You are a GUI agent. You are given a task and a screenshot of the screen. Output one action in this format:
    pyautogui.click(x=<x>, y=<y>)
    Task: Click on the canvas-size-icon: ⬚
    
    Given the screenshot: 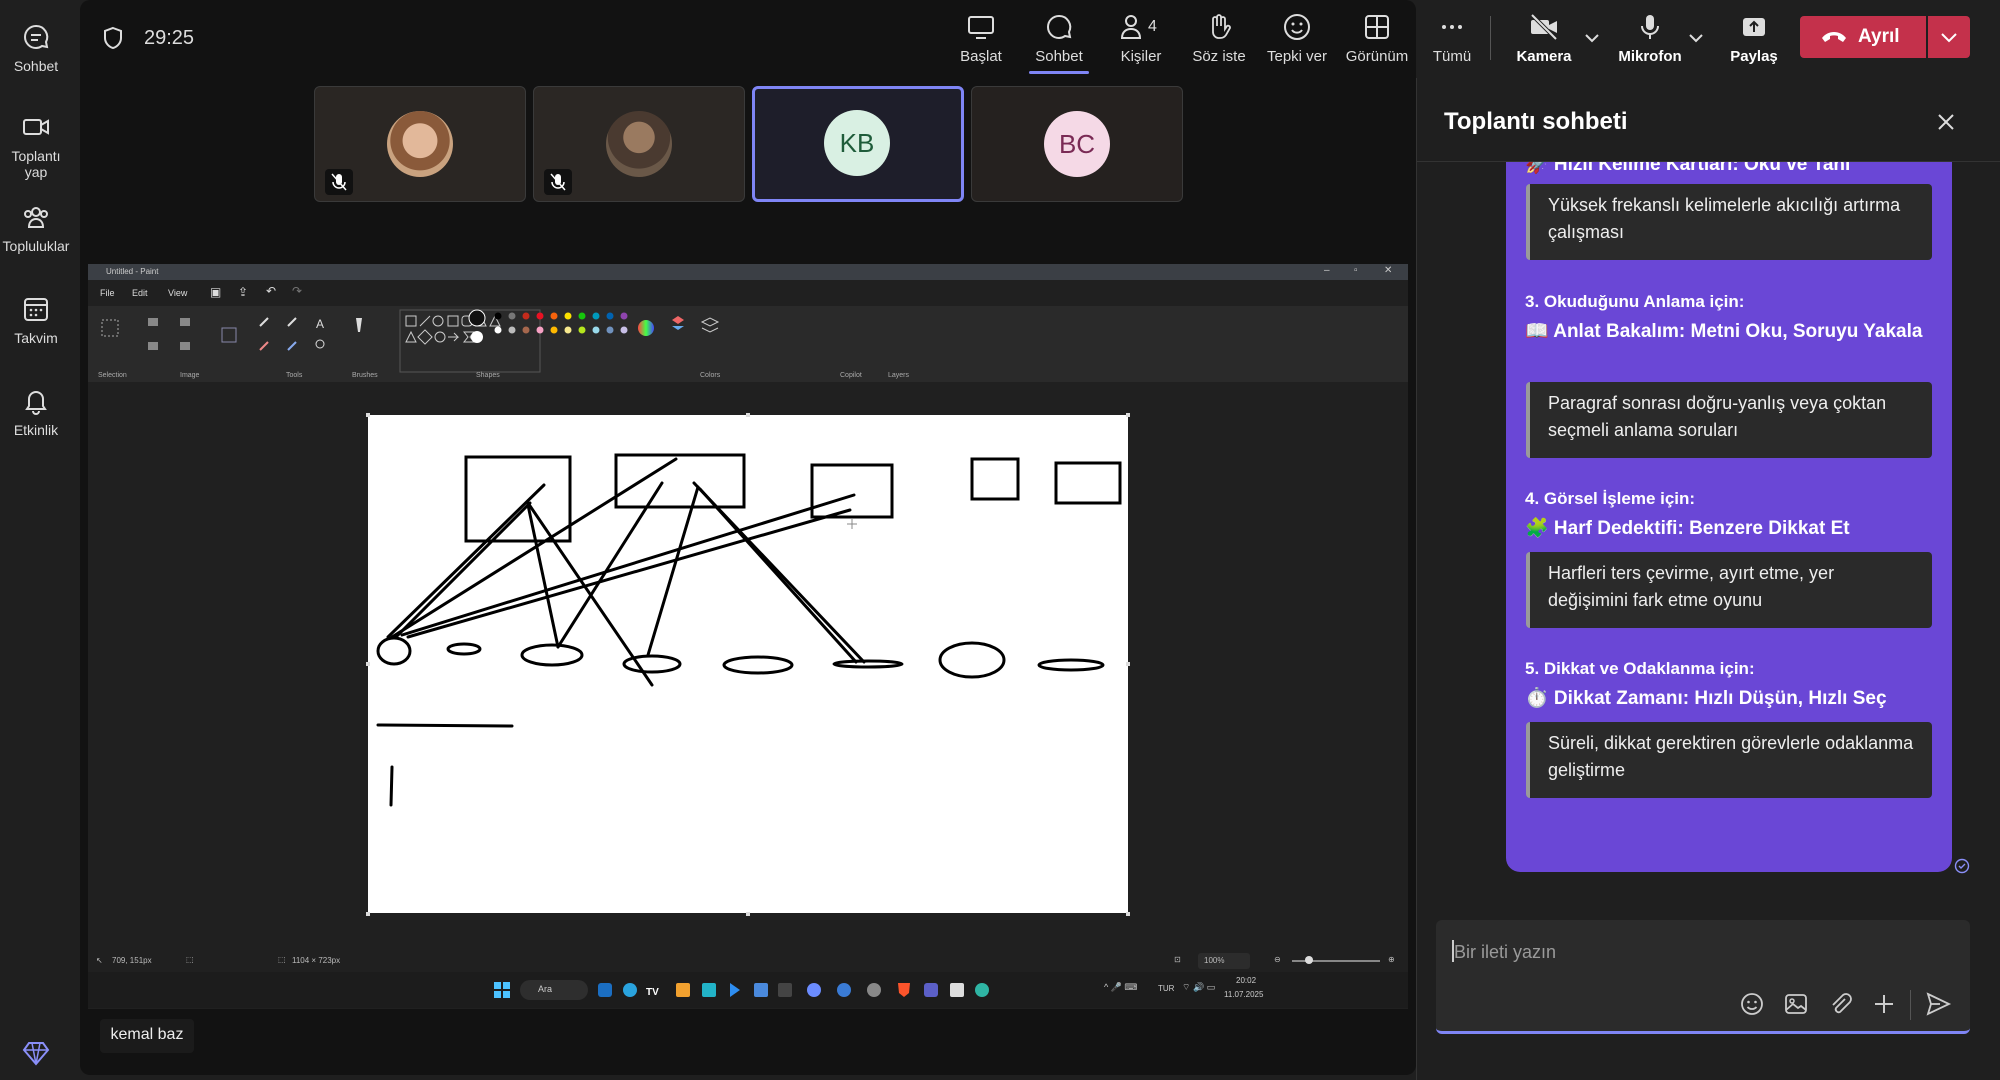 What is the action you would take?
    pyautogui.click(x=282, y=959)
    